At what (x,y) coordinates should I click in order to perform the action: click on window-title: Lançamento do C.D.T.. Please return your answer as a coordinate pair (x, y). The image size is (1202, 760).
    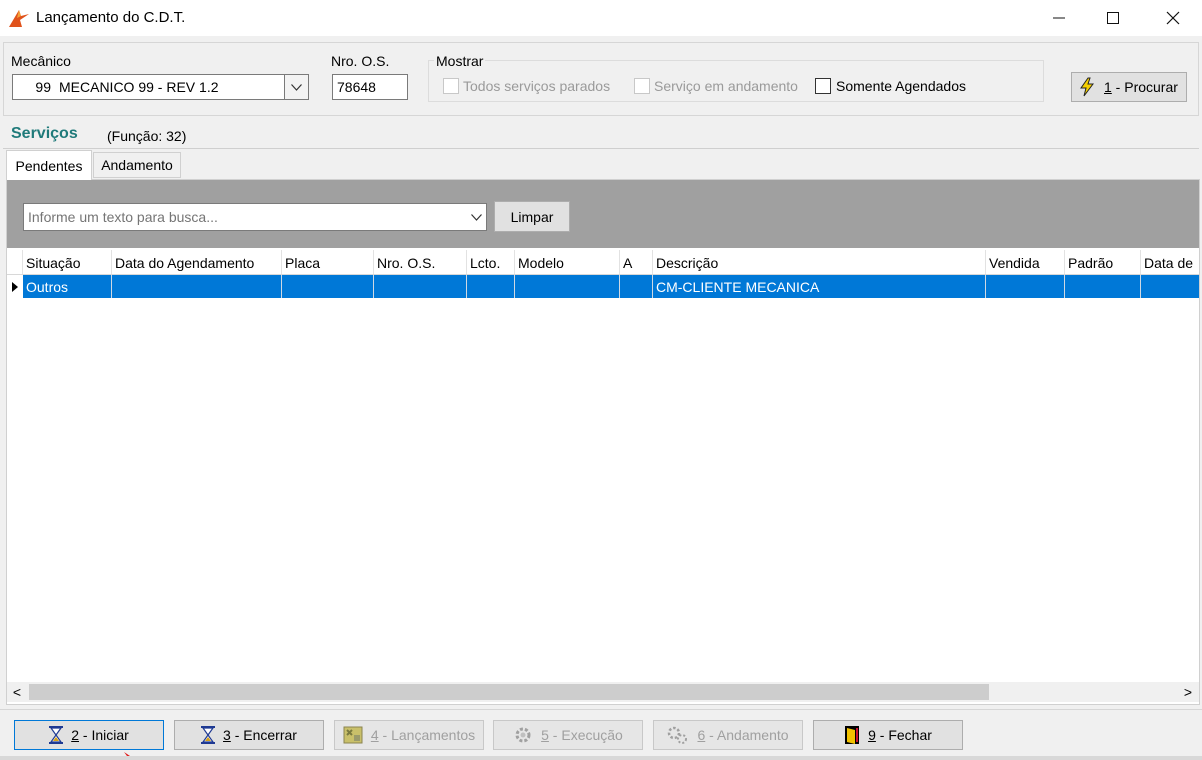
    Looking at the image, I should click on (111, 17).